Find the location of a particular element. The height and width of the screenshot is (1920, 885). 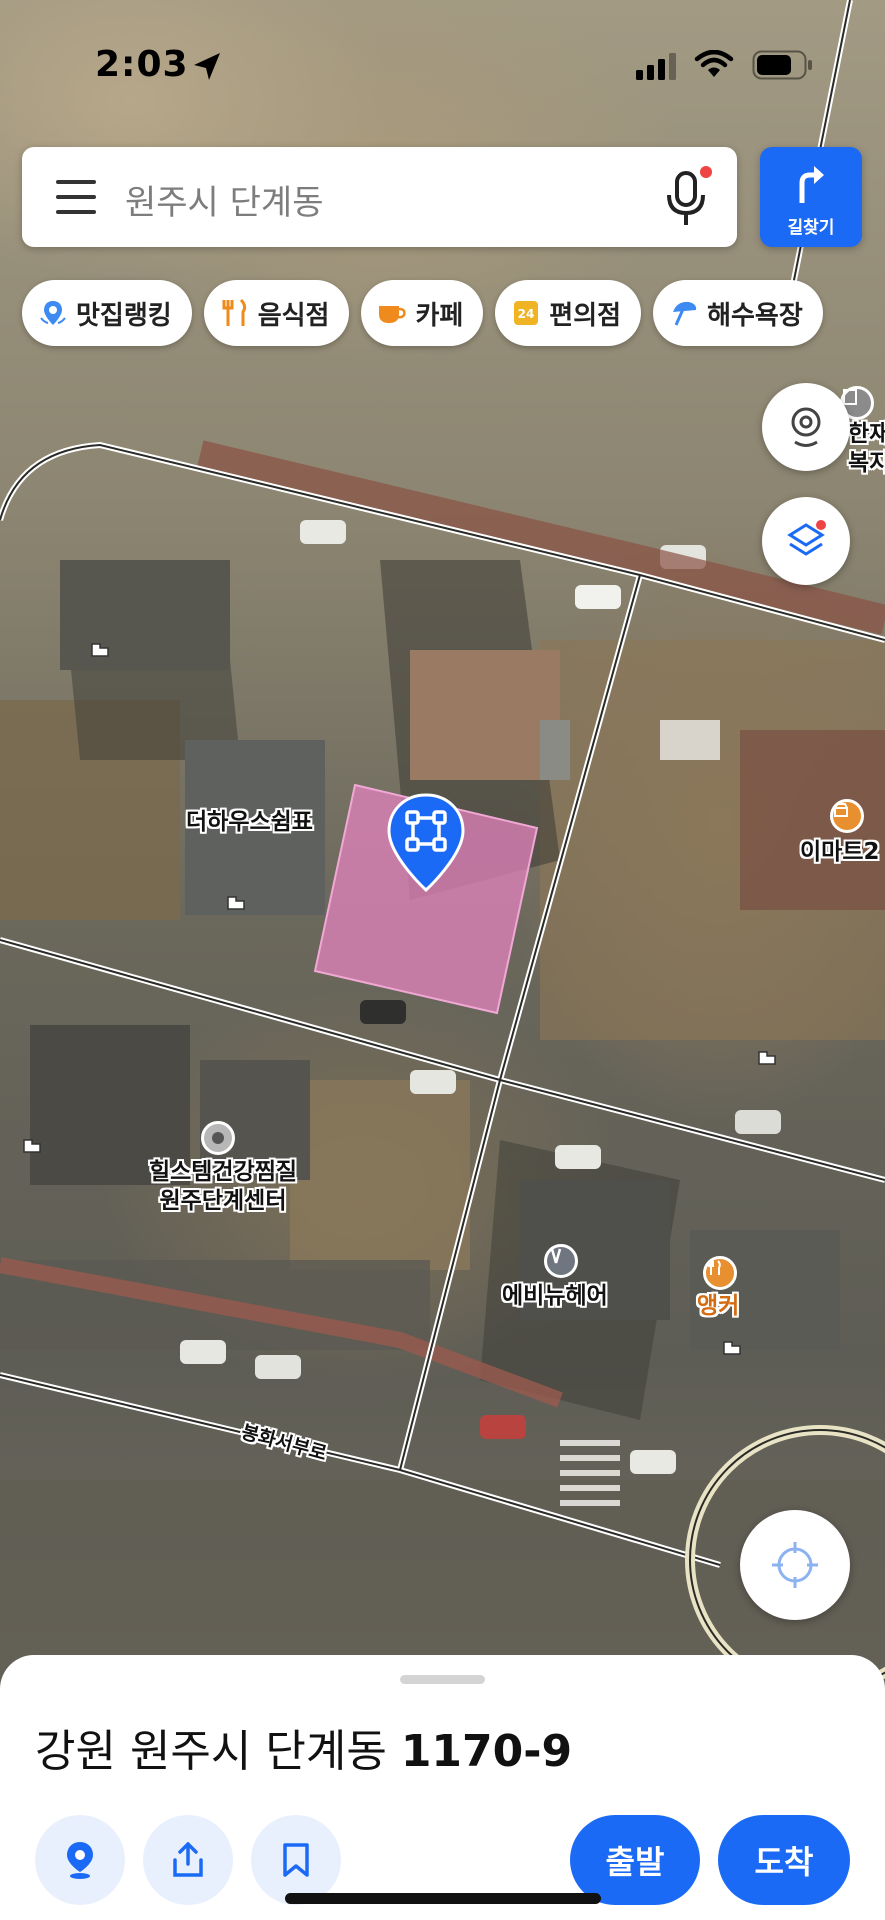

map-layers-button is located at coordinates (806, 541).